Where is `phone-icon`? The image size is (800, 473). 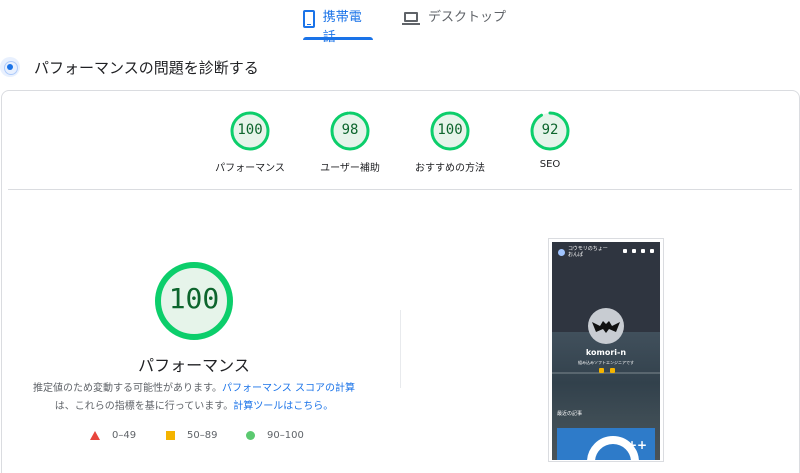
phone-icon is located at coordinates (309, 19).